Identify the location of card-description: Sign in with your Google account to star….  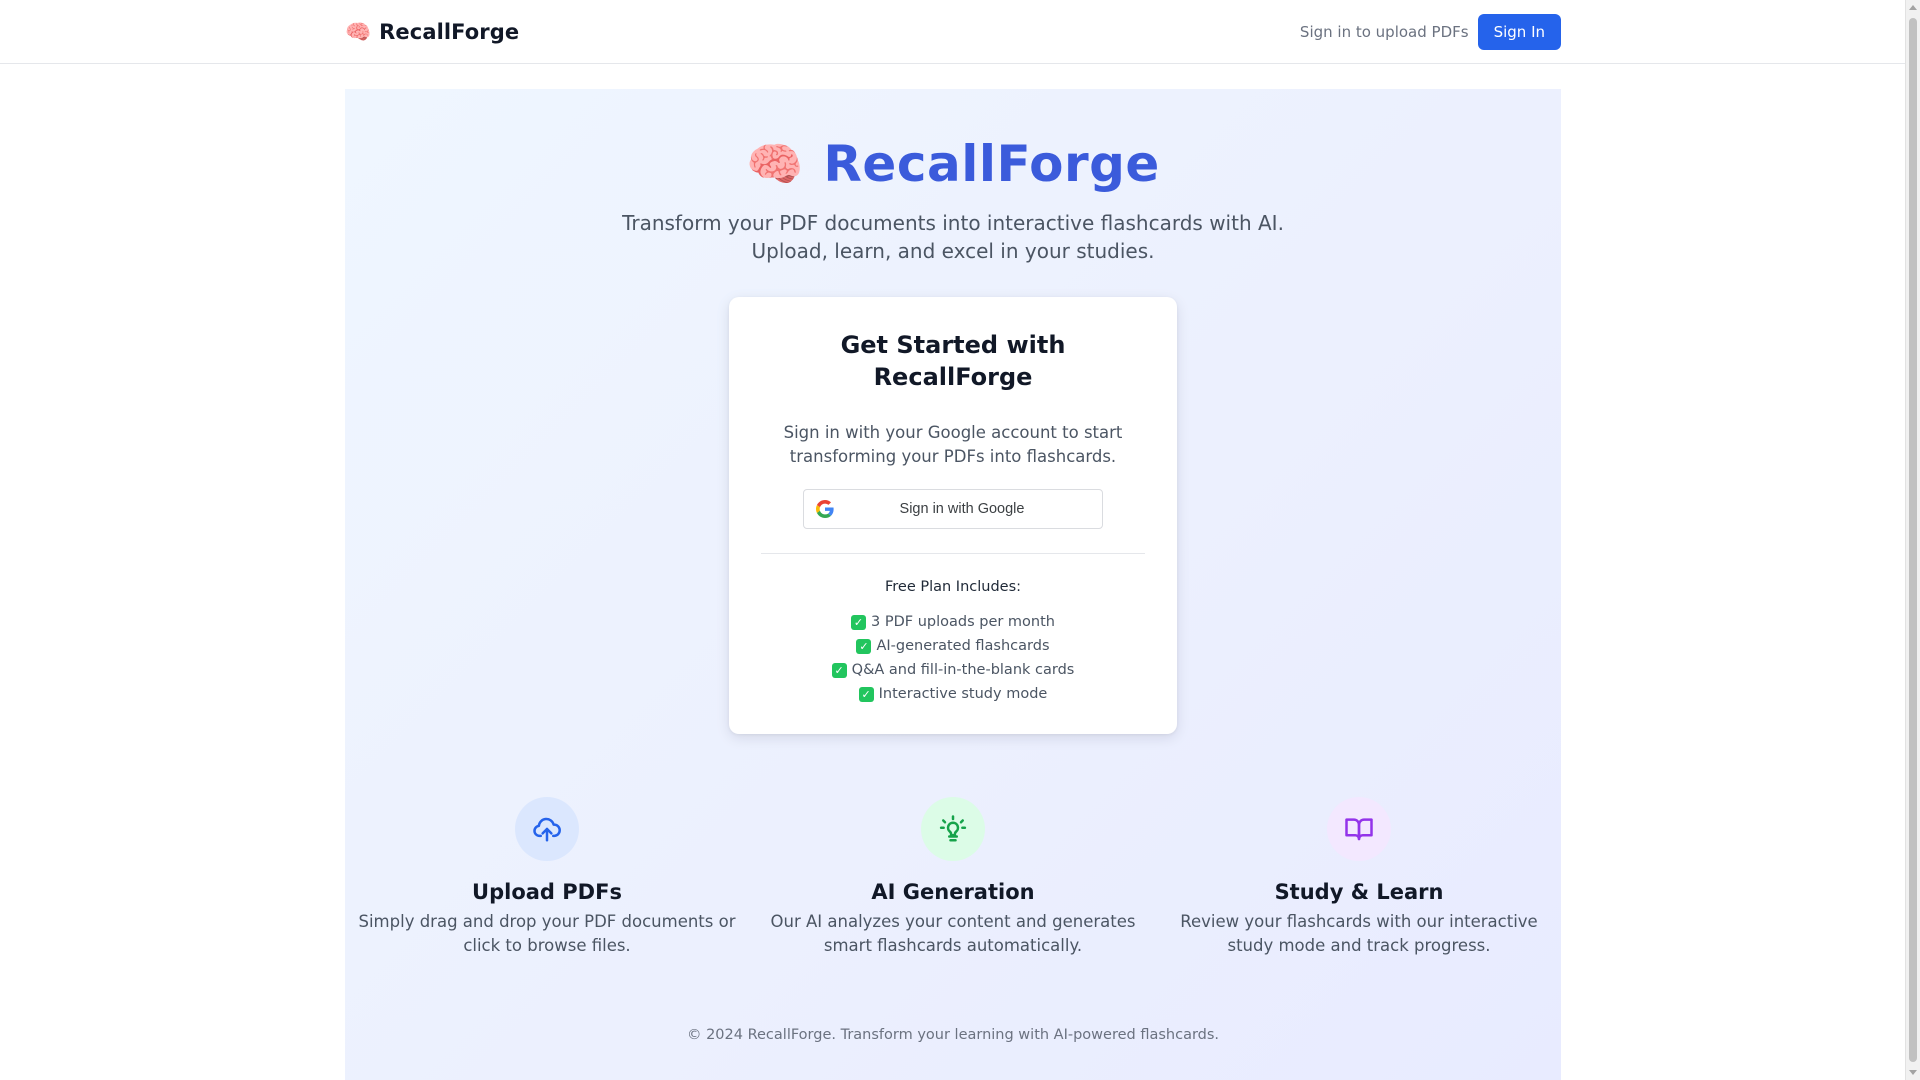
(953, 445).